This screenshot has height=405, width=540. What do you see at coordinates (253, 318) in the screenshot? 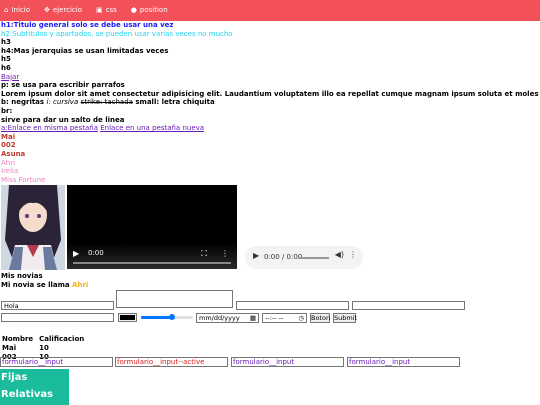
I see `calendar-icon: ▦` at bounding box center [253, 318].